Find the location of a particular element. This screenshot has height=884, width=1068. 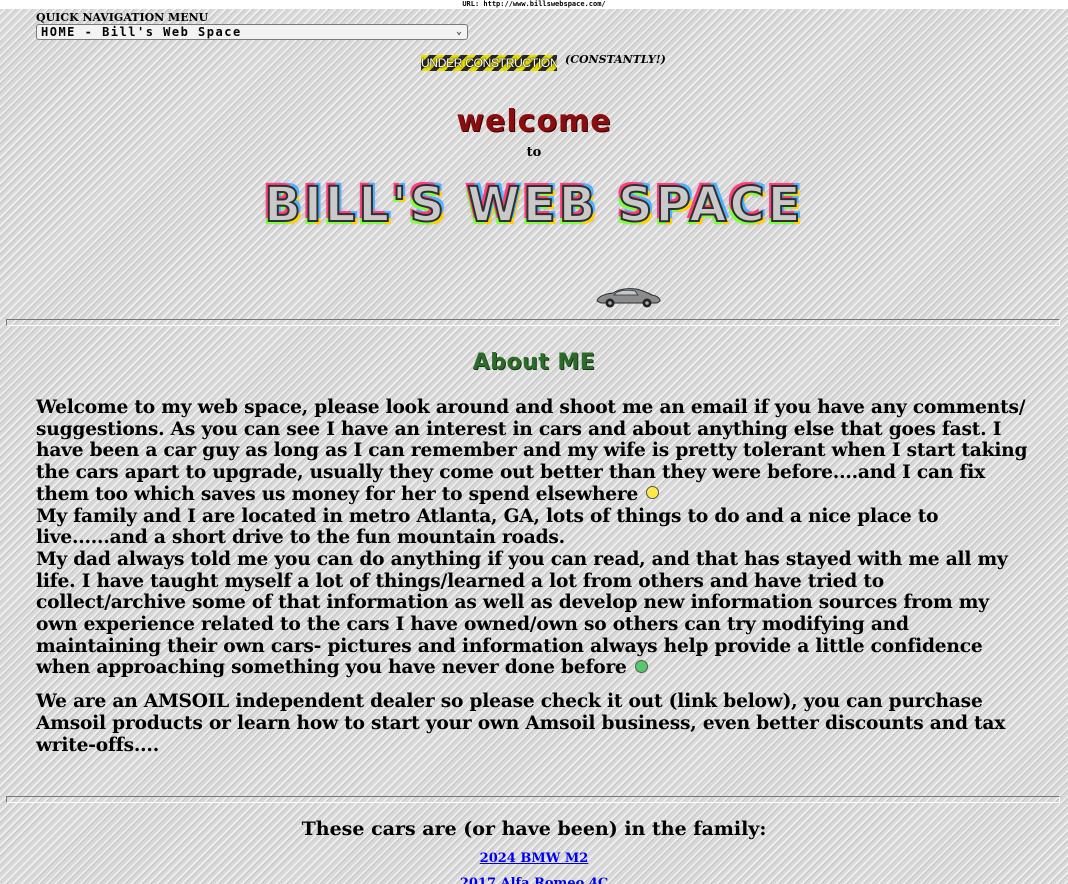

chevron-down-icon: ⌄ is located at coordinates (458, 31).